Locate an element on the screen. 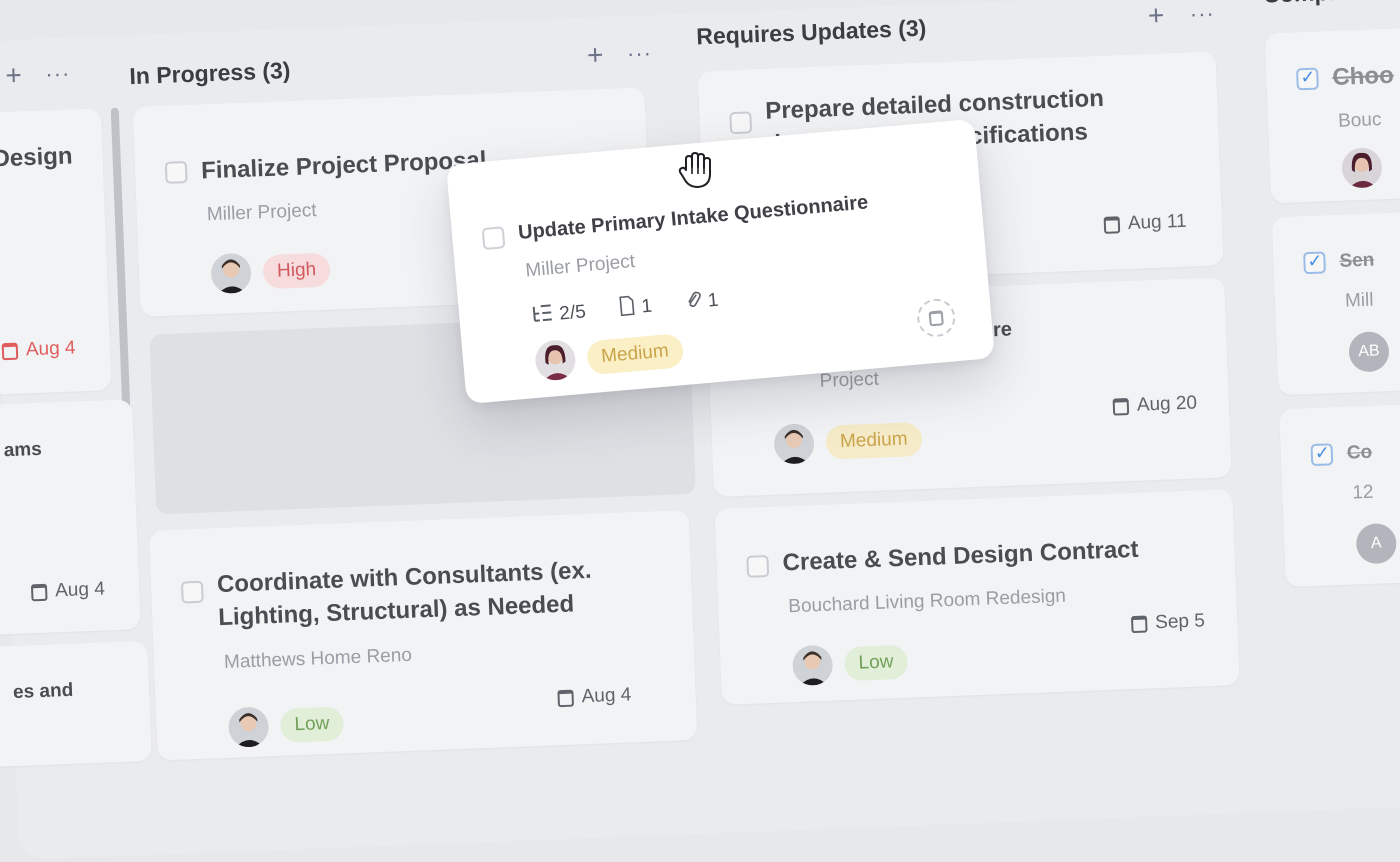  task-project: Matthews Home Reno is located at coordinates (318, 659).